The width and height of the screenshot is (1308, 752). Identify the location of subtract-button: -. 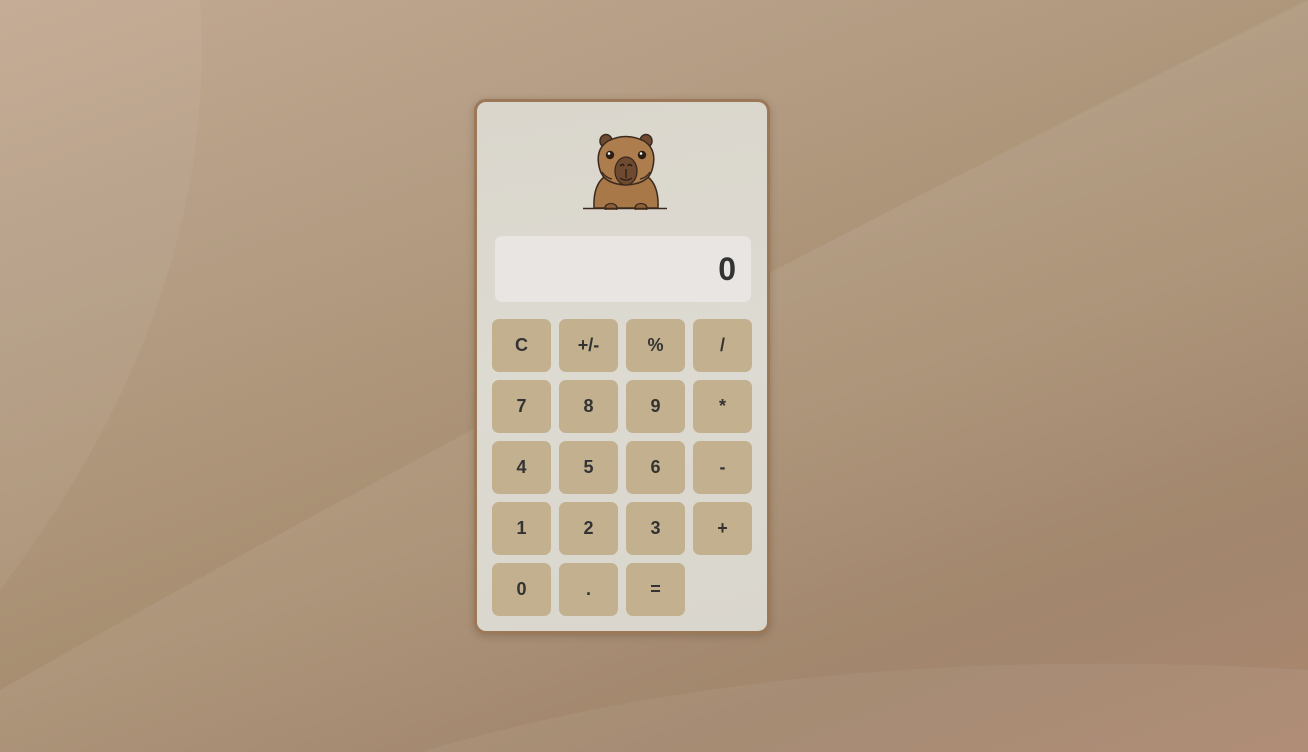
(722, 467).